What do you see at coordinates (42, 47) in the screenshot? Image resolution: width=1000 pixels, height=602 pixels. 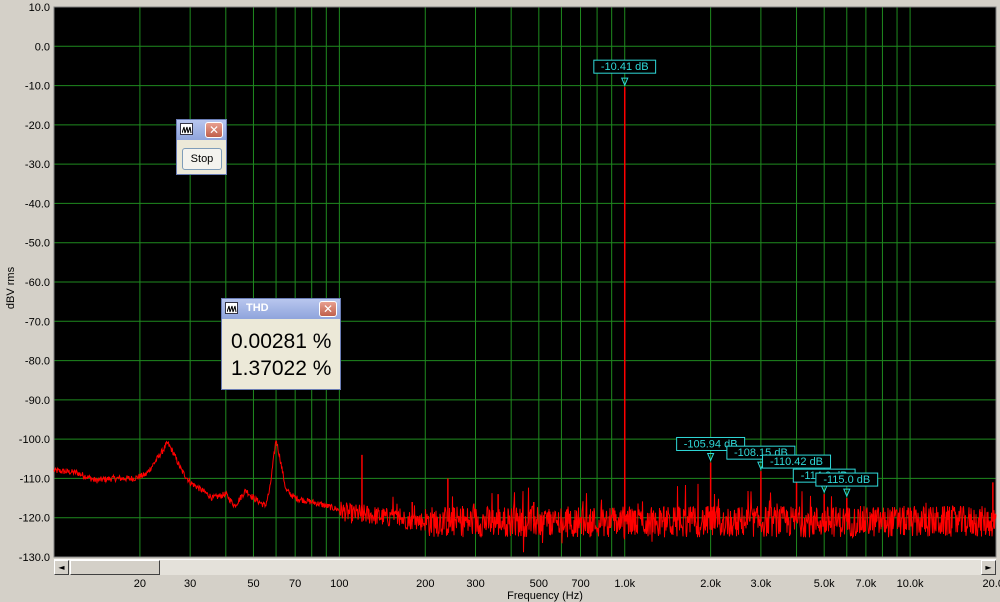 I see `y-tick-label: 0.0` at bounding box center [42, 47].